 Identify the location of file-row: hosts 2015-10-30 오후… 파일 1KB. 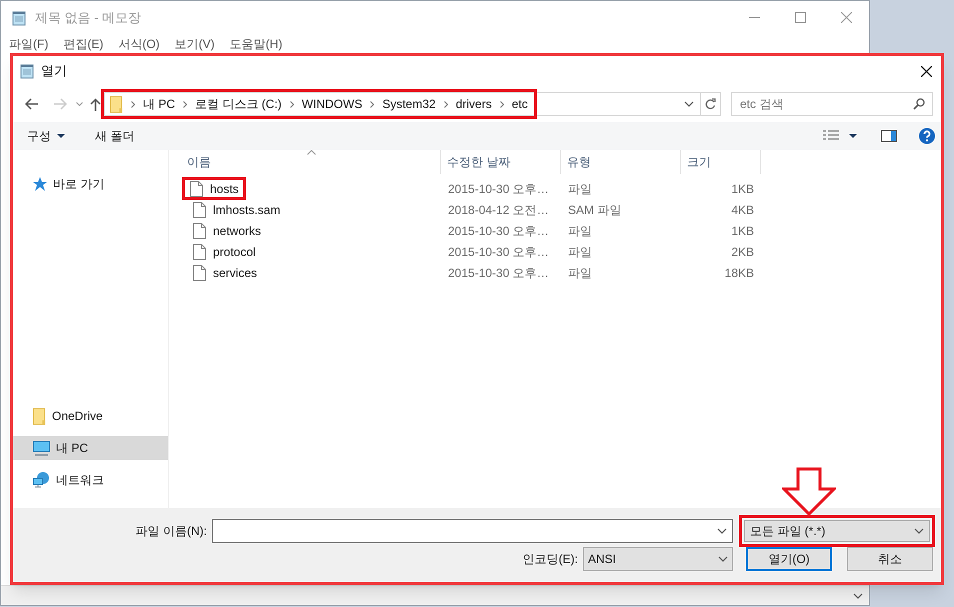
(561, 188).